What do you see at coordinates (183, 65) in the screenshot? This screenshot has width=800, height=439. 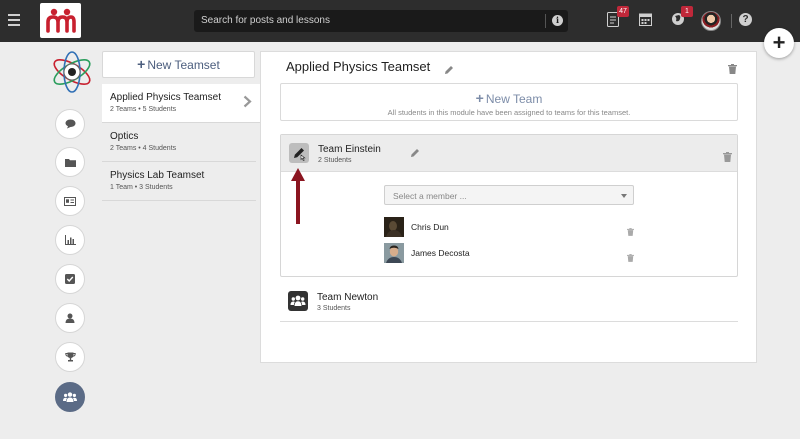 I see `new-teamset-label: New Teamset` at bounding box center [183, 65].